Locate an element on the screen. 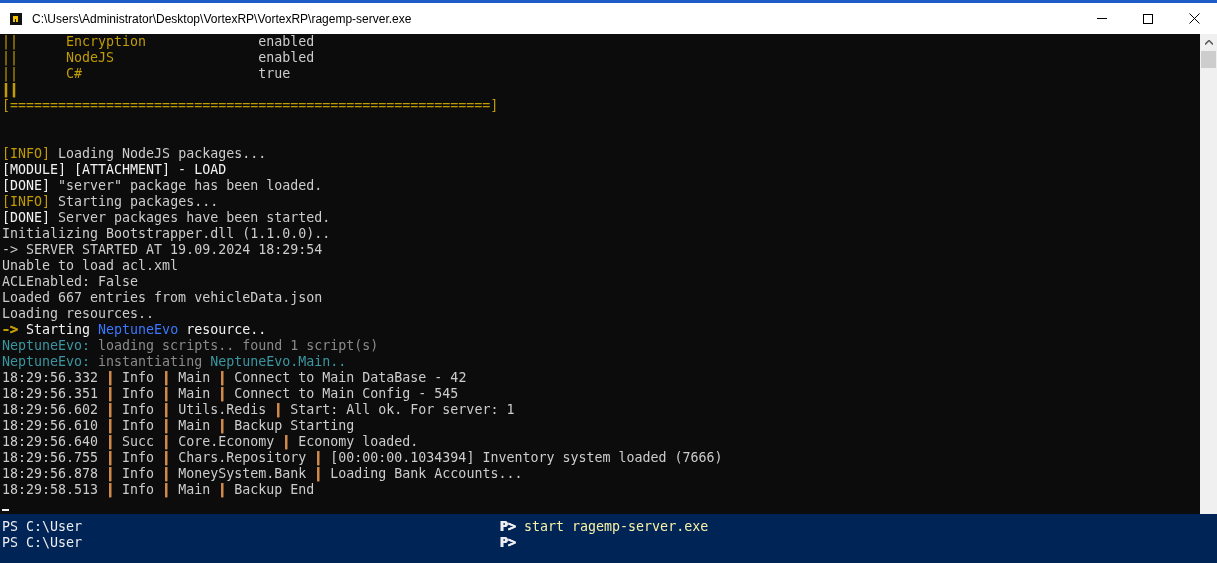 The image size is (1217, 563). console-line: P> is located at coordinates (508, 543).